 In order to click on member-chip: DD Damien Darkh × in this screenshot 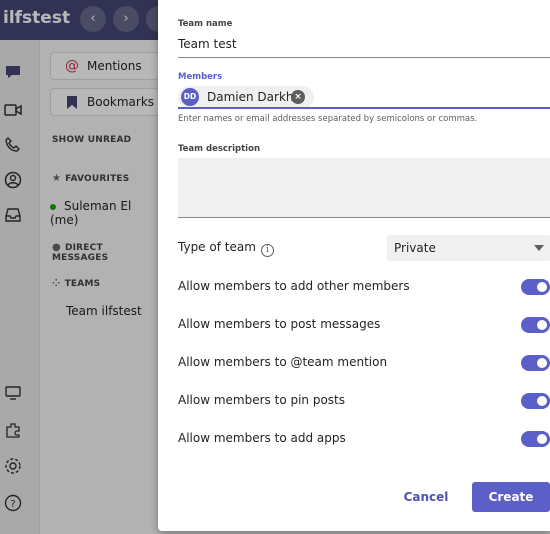, I will do `click(246, 97)`.